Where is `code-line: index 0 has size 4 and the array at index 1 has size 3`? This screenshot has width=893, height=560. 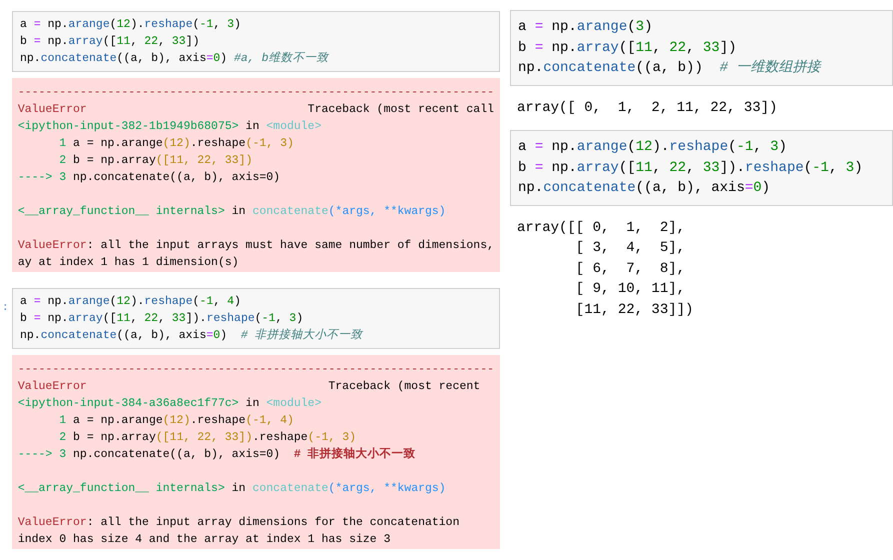 code-line: index 0 has size 4 and the array at index 1 has size 3 is located at coordinates (204, 540).